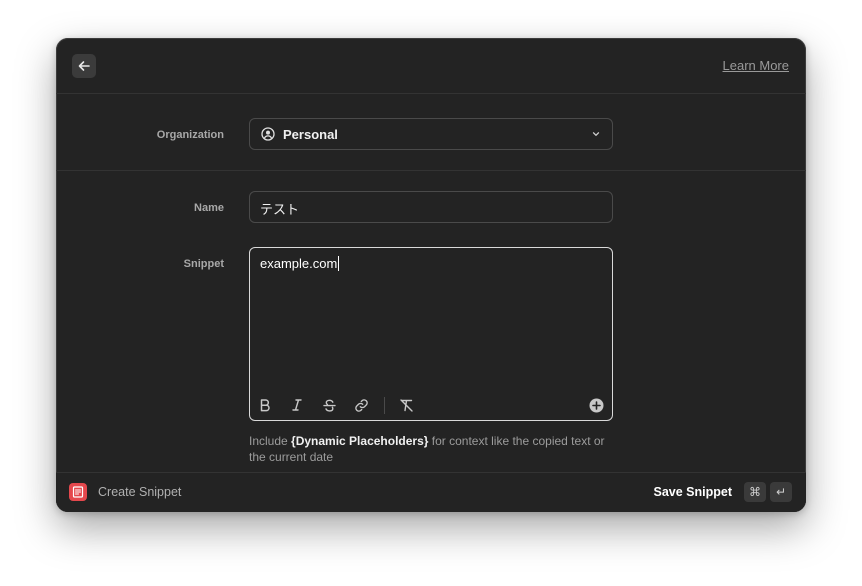 The height and width of the screenshot is (586, 862). I want to click on chevron-down-icon, so click(596, 134).